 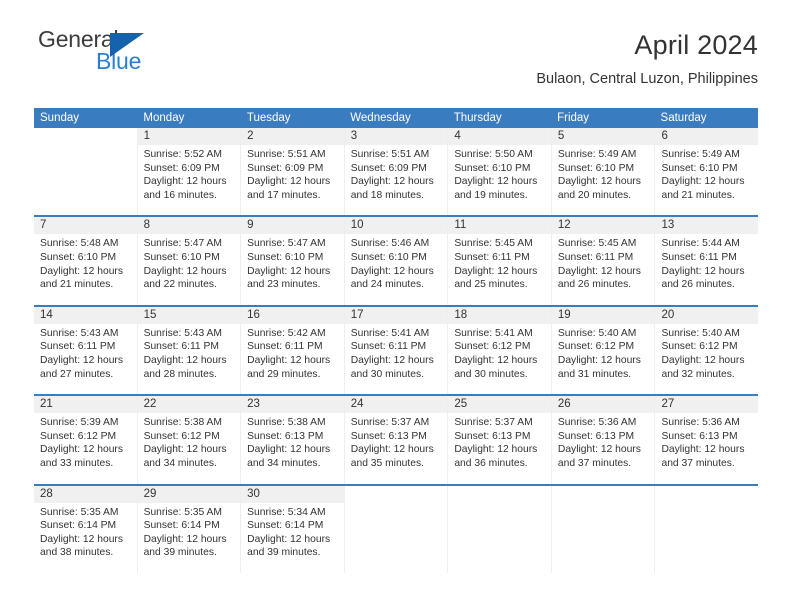 I want to click on weekday-header-saturday: Saturday, so click(x=683, y=118).